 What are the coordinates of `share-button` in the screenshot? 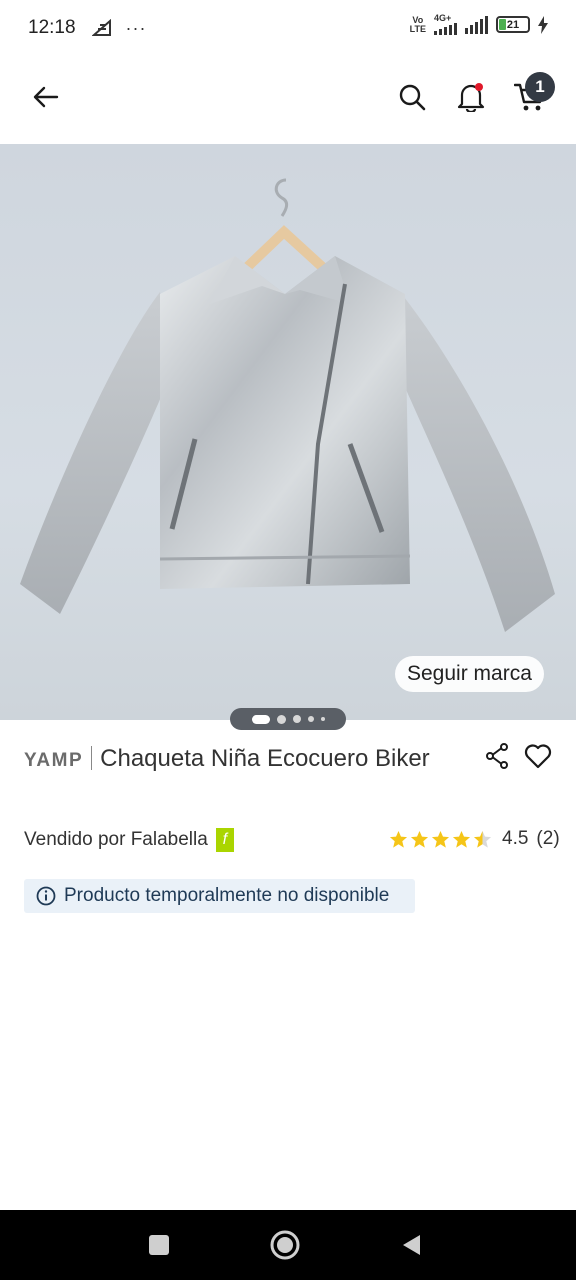 It's located at (497, 756).